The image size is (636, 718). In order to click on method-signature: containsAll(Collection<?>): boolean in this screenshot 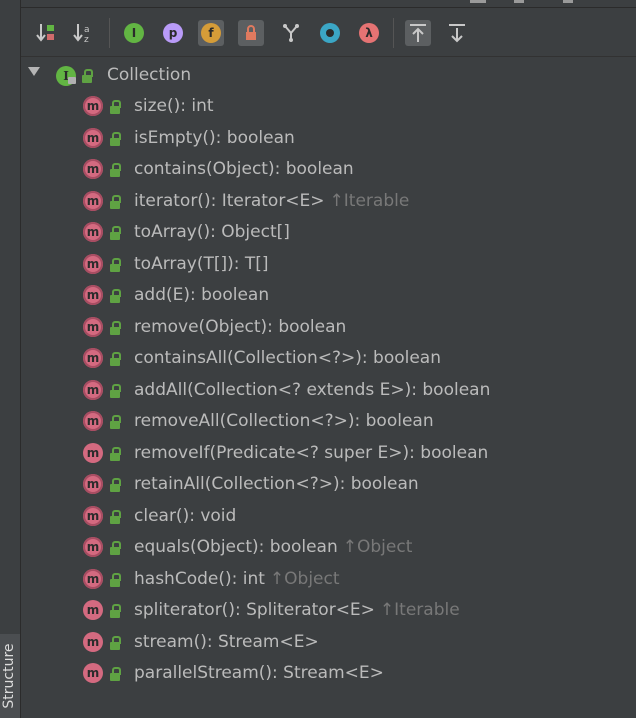, I will do `click(287, 358)`.